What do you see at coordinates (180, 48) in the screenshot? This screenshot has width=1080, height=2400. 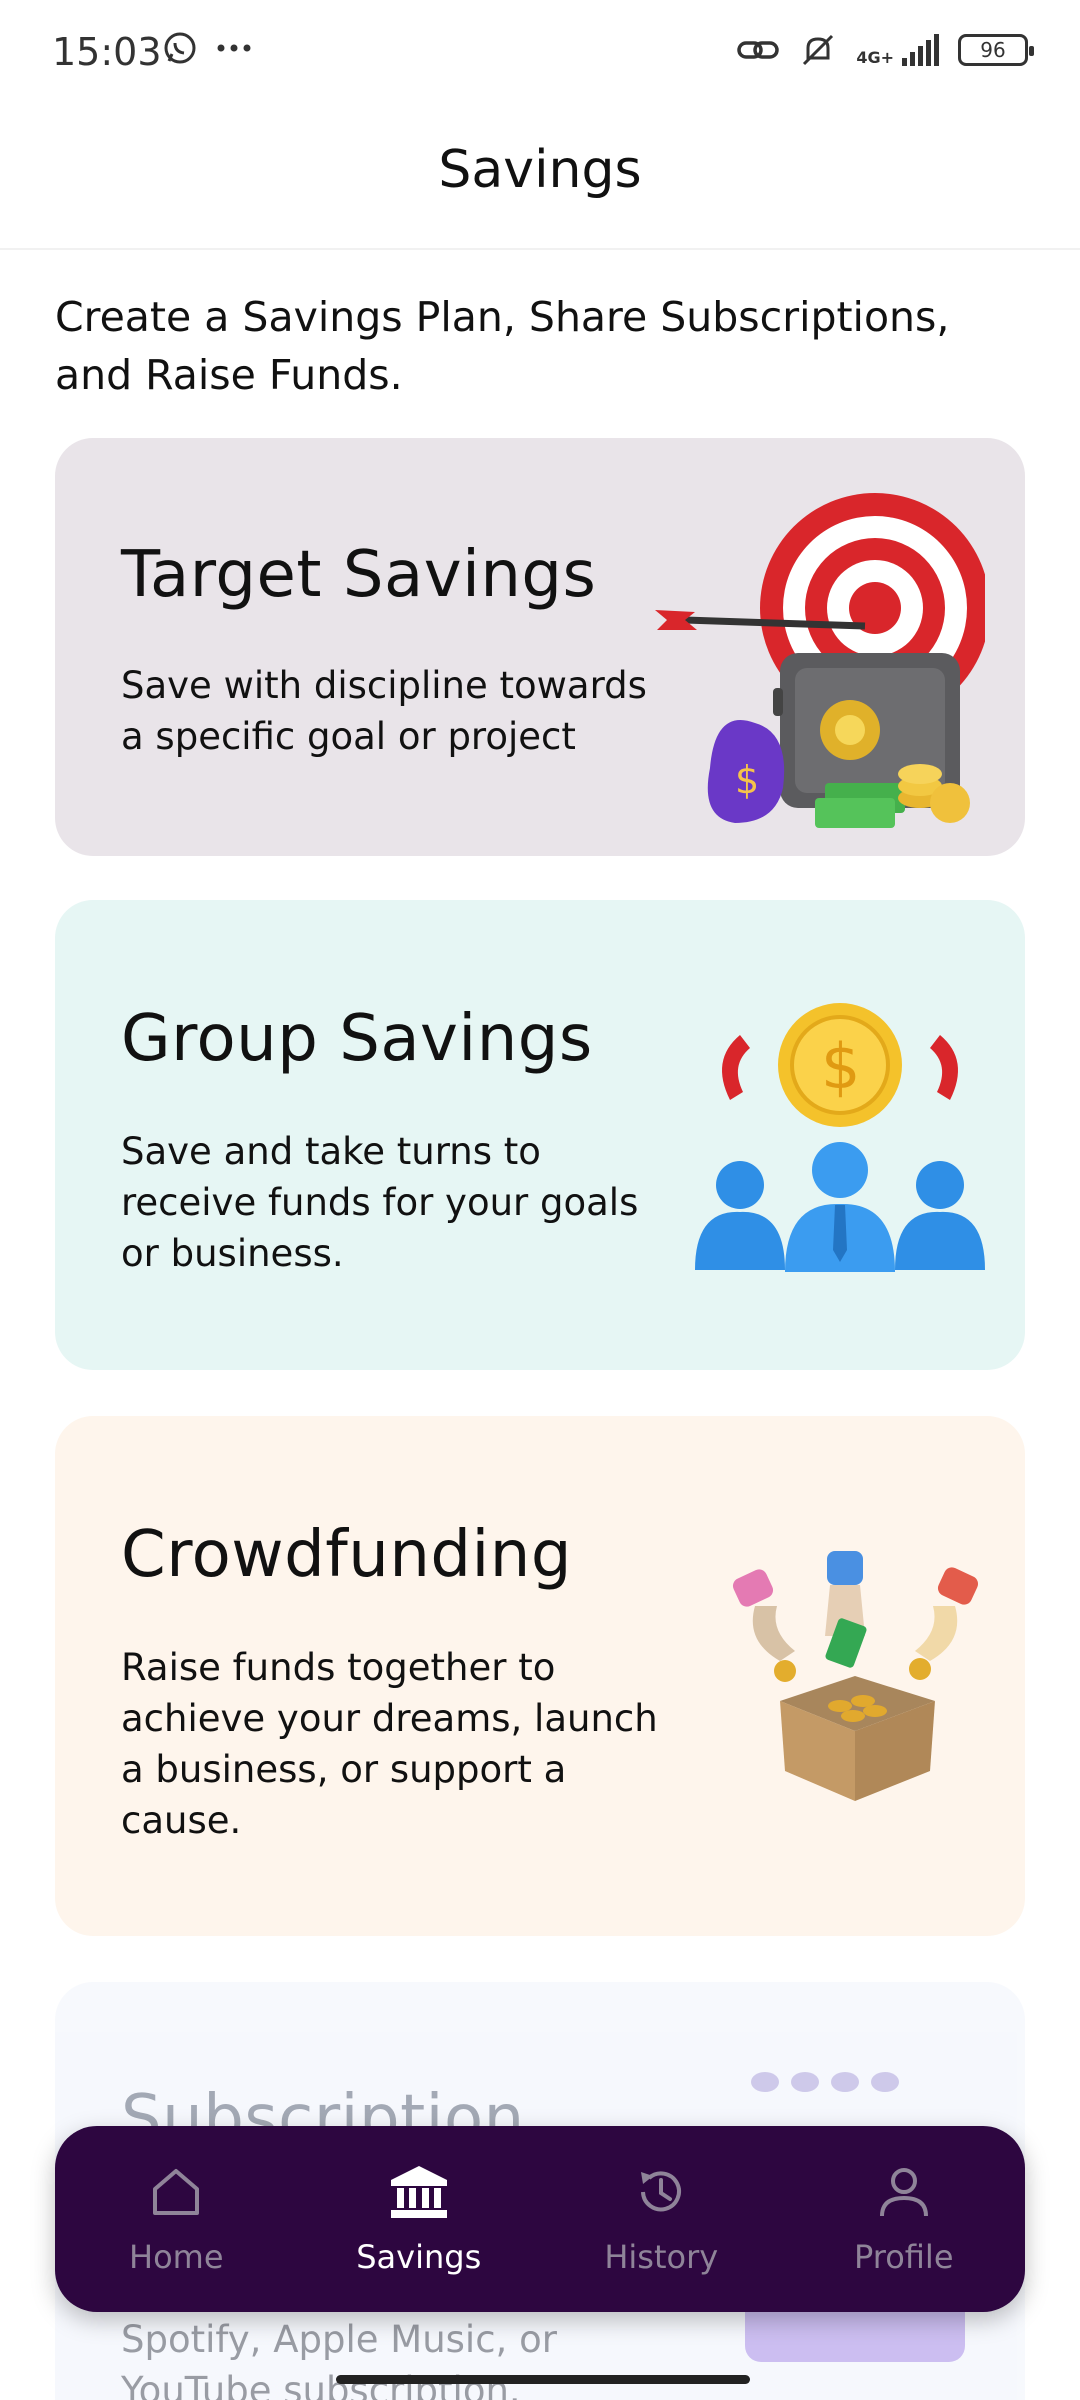 I see `whatsapp-icon` at bounding box center [180, 48].